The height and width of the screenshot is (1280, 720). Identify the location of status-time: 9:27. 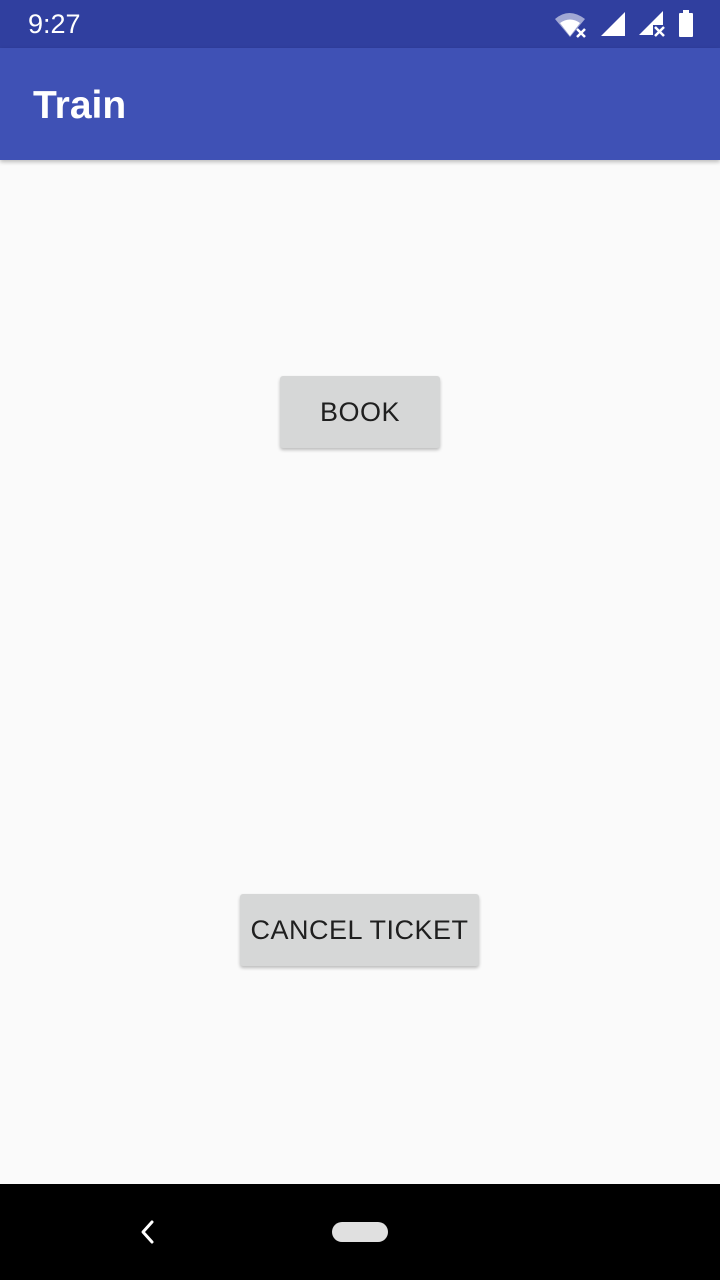
(54, 24).